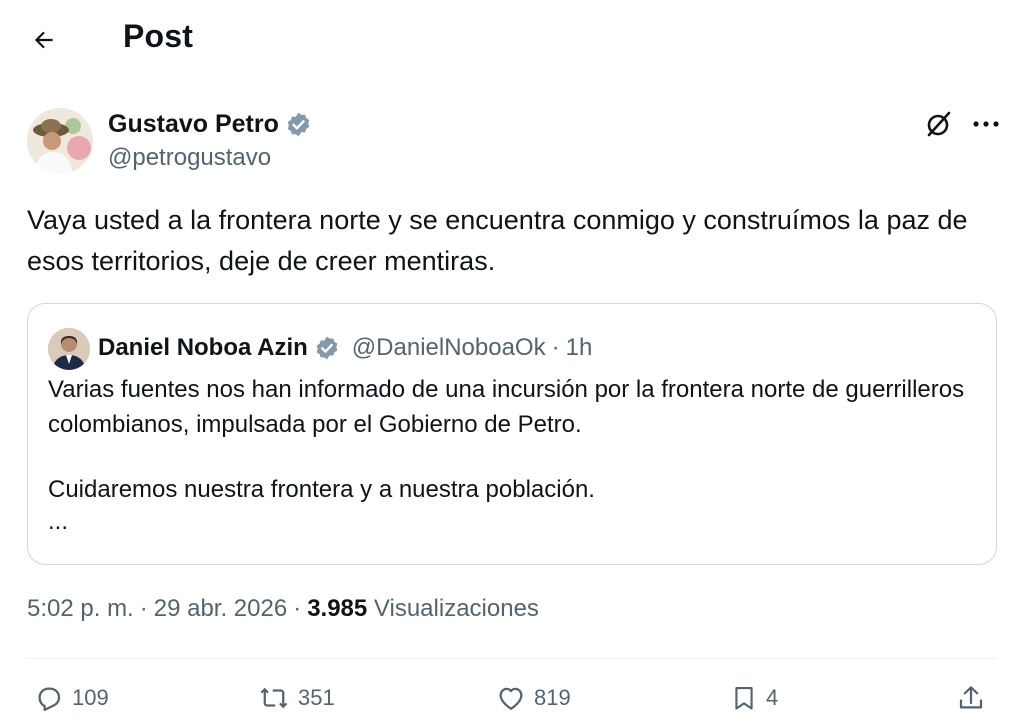 This screenshot has width=1024, height=726. What do you see at coordinates (744, 698) in the screenshot?
I see `bookmark-icon` at bounding box center [744, 698].